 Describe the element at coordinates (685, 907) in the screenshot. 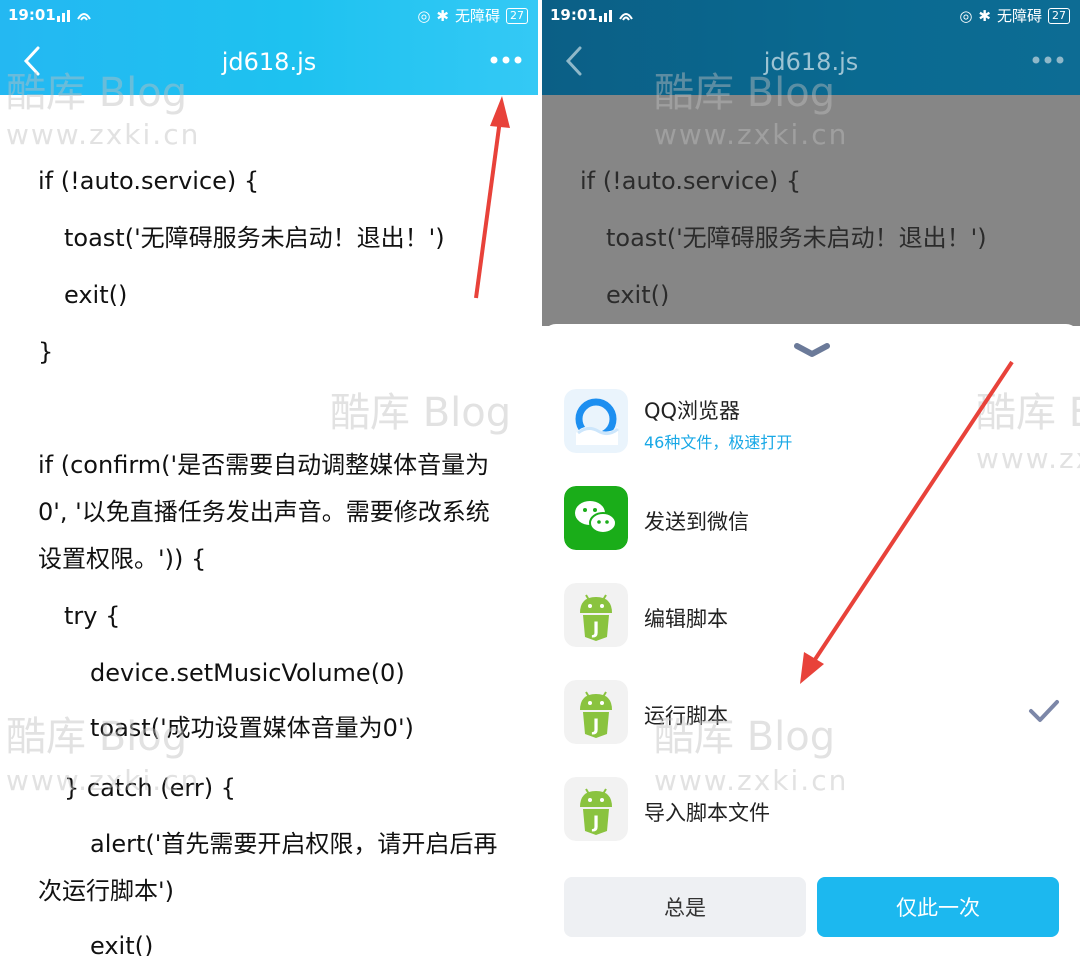

I see `always-button: 总是` at that location.